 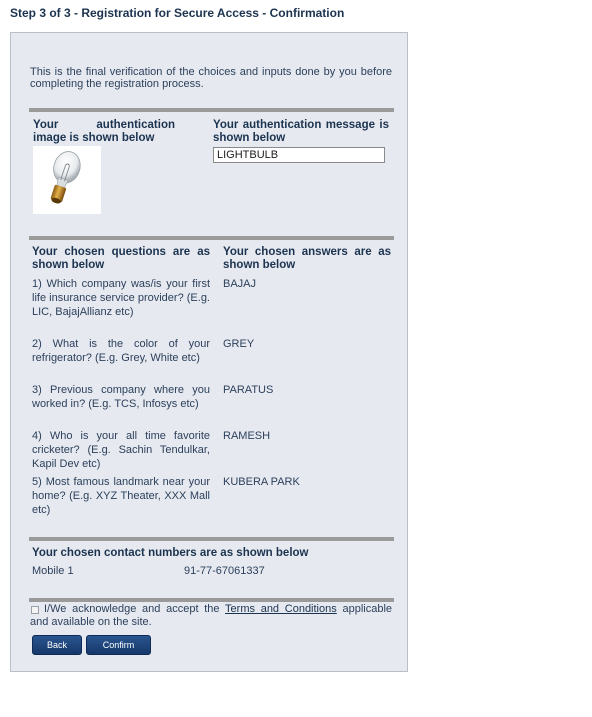 What do you see at coordinates (299, 155) in the screenshot?
I see `auth-message-field: LIGHTBULB` at bounding box center [299, 155].